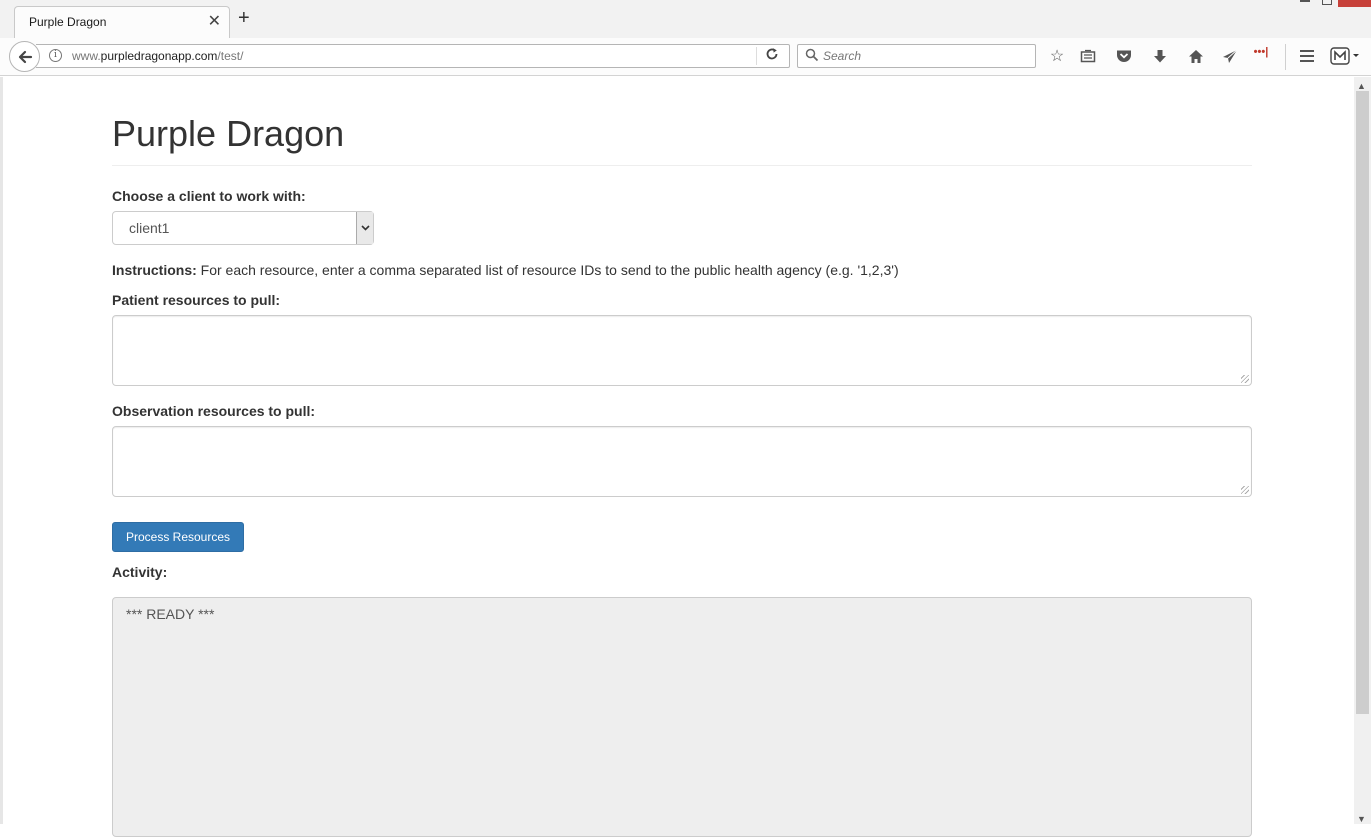  I want to click on client-label: Choose a client to work with:, so click(209, 196).